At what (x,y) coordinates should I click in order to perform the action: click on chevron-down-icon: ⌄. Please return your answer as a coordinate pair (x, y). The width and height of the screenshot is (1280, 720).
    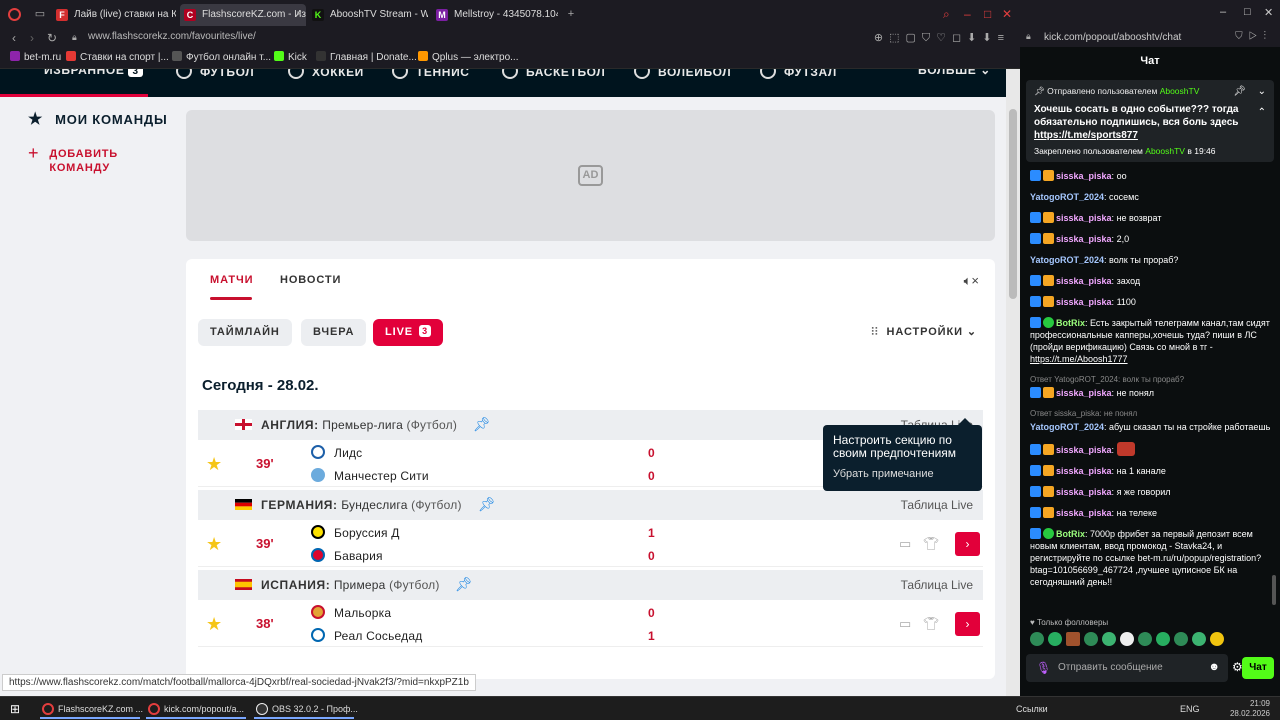
    Looking at the image, I should click on (1262, 91).